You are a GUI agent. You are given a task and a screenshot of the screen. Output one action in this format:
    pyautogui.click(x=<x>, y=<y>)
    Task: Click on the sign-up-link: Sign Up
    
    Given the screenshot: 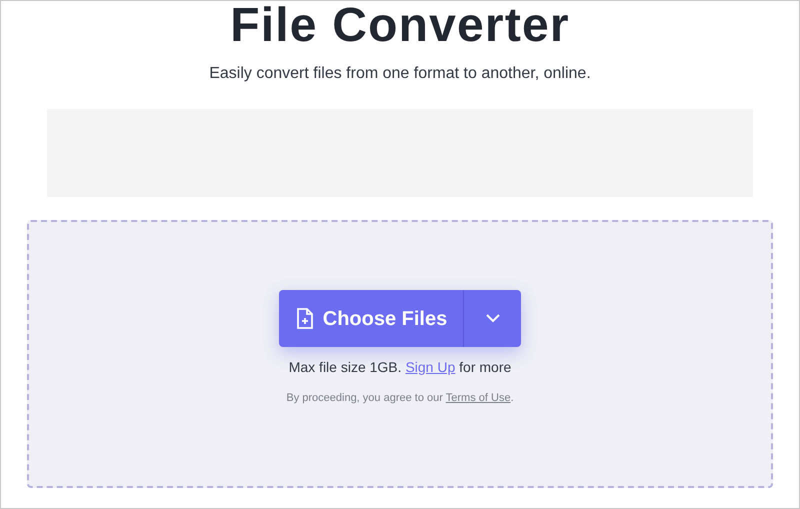 What is the action you would take?
    pyautogui.click(x=430, y=367)
    